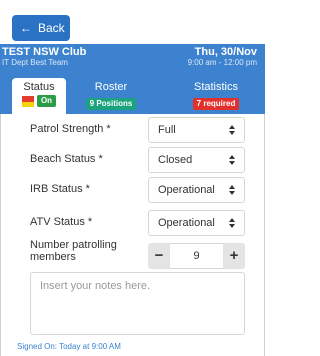 This screenshot has width=320, height=356. Describe the element at coordinates (137, 303) in the screenshot. I see `notes-textarea: Insert your notes here.` at that location.